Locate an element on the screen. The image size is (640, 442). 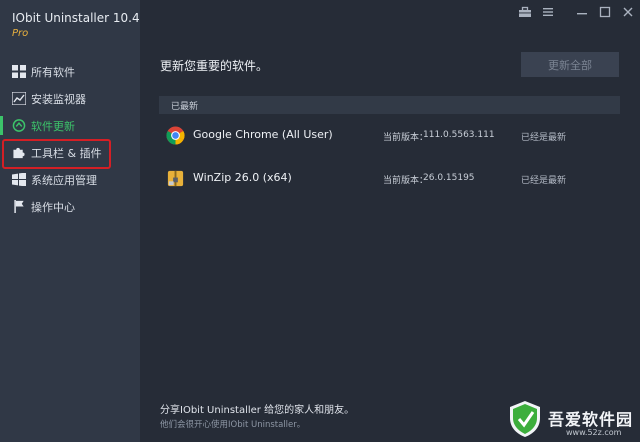
update-icon is located at coordinates (19, 125).